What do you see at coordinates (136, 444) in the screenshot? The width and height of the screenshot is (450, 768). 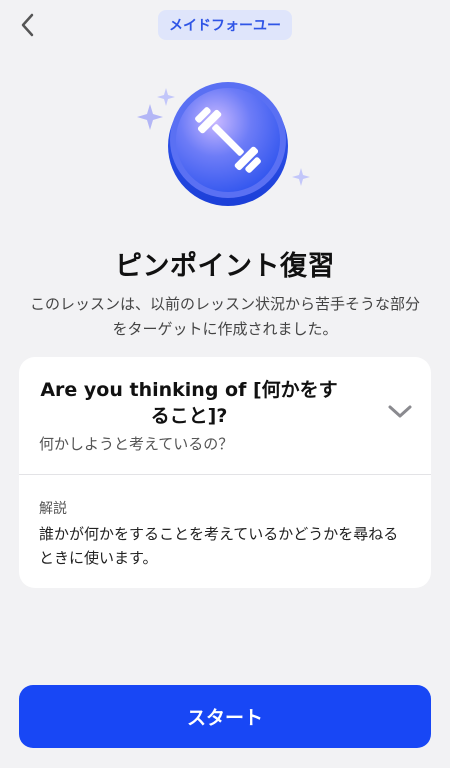 I see `phrase-translation: 何かしようと考えているの？` at bounding box center [136, 444].